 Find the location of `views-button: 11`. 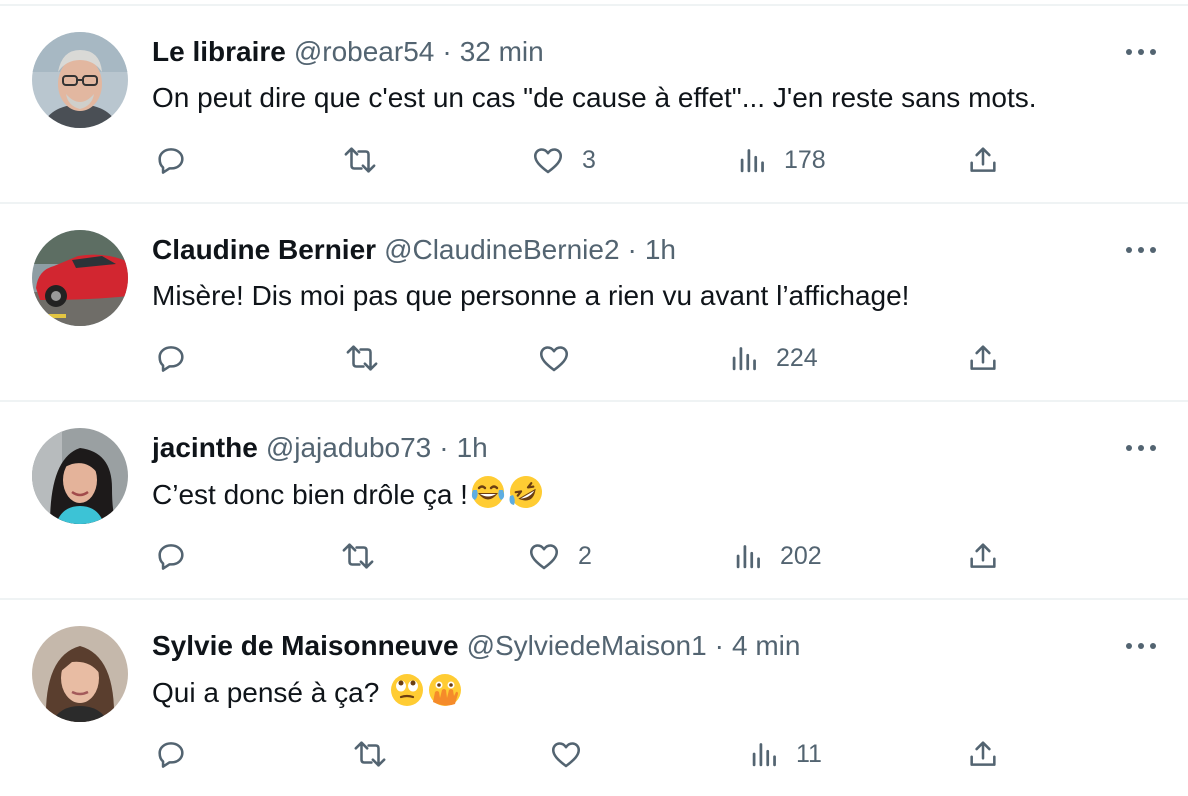

views-button: 11 is located at coordinates (786, 754).